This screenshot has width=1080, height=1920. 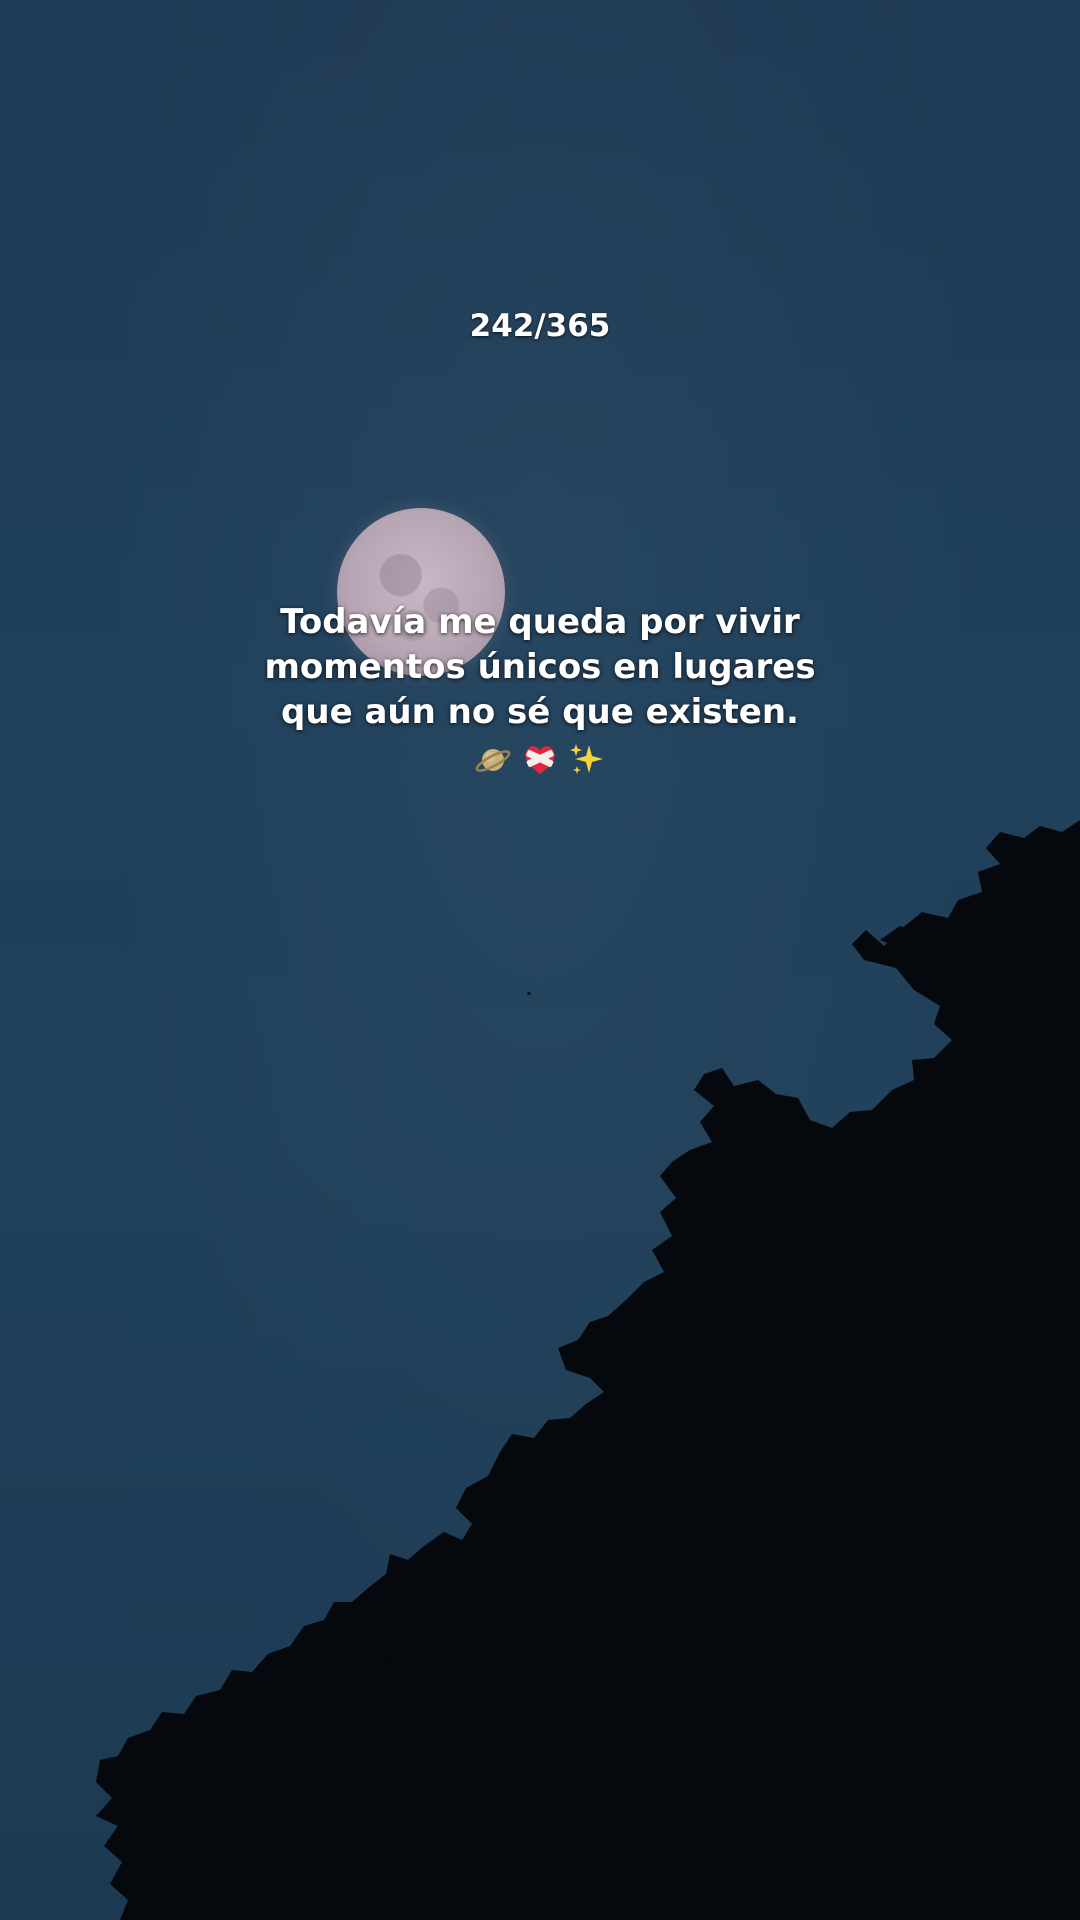 I want to click on day-counter: 242/365, so click(x=540, y=326).